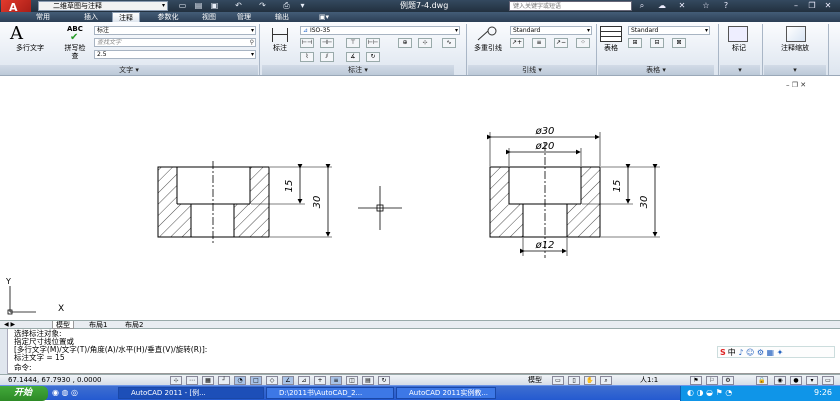  I want to click on 3dosnap-toggle: ◇, so click(272, 380).